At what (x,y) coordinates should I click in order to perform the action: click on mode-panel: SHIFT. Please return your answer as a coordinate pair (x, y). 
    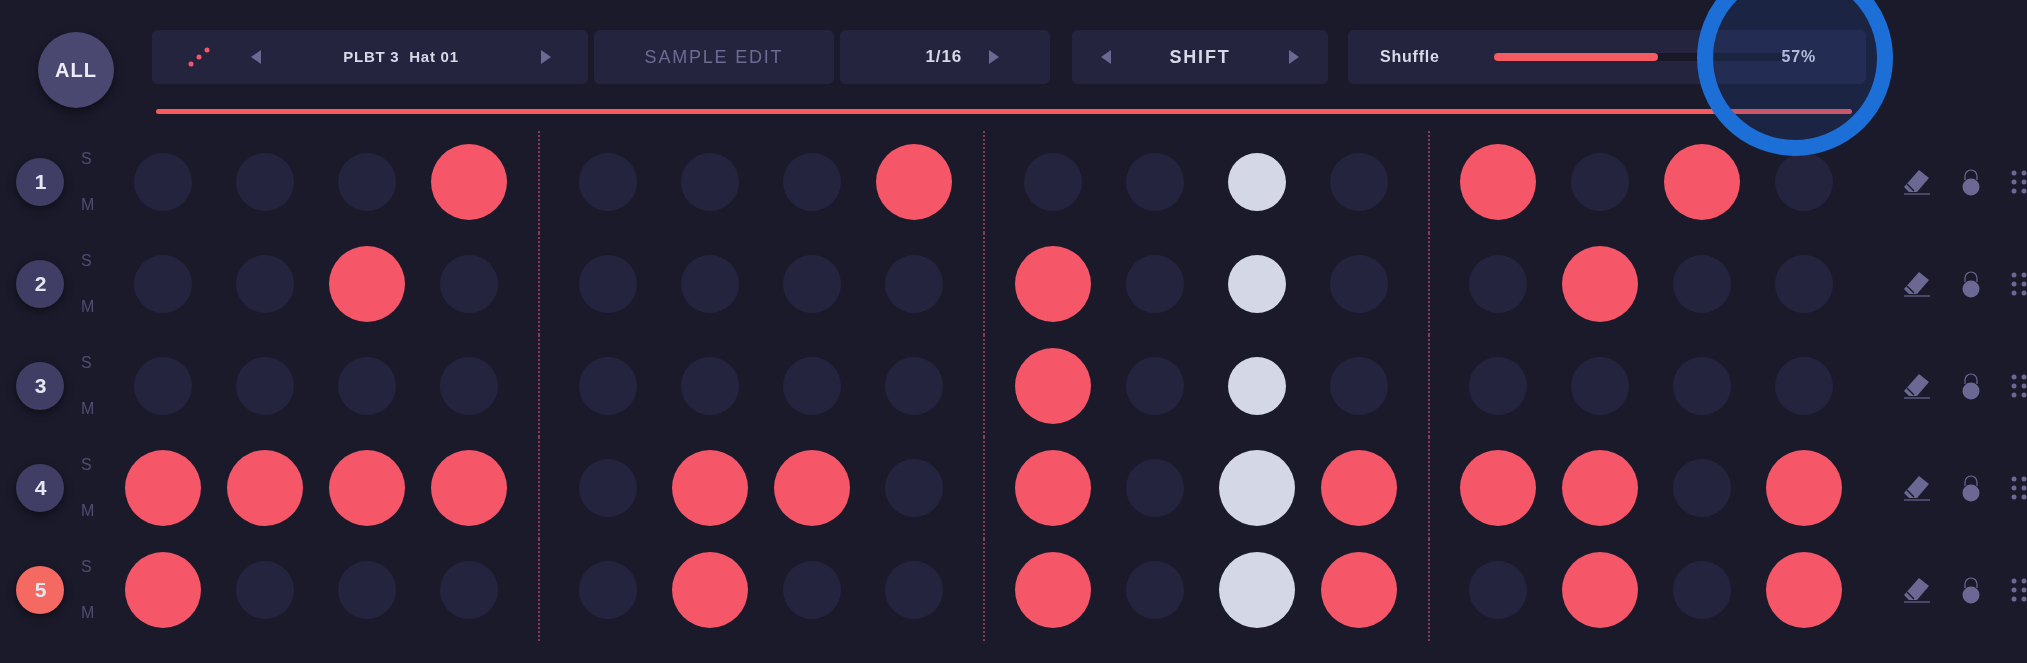
    Looking at the image, I should click on (1200, 57).